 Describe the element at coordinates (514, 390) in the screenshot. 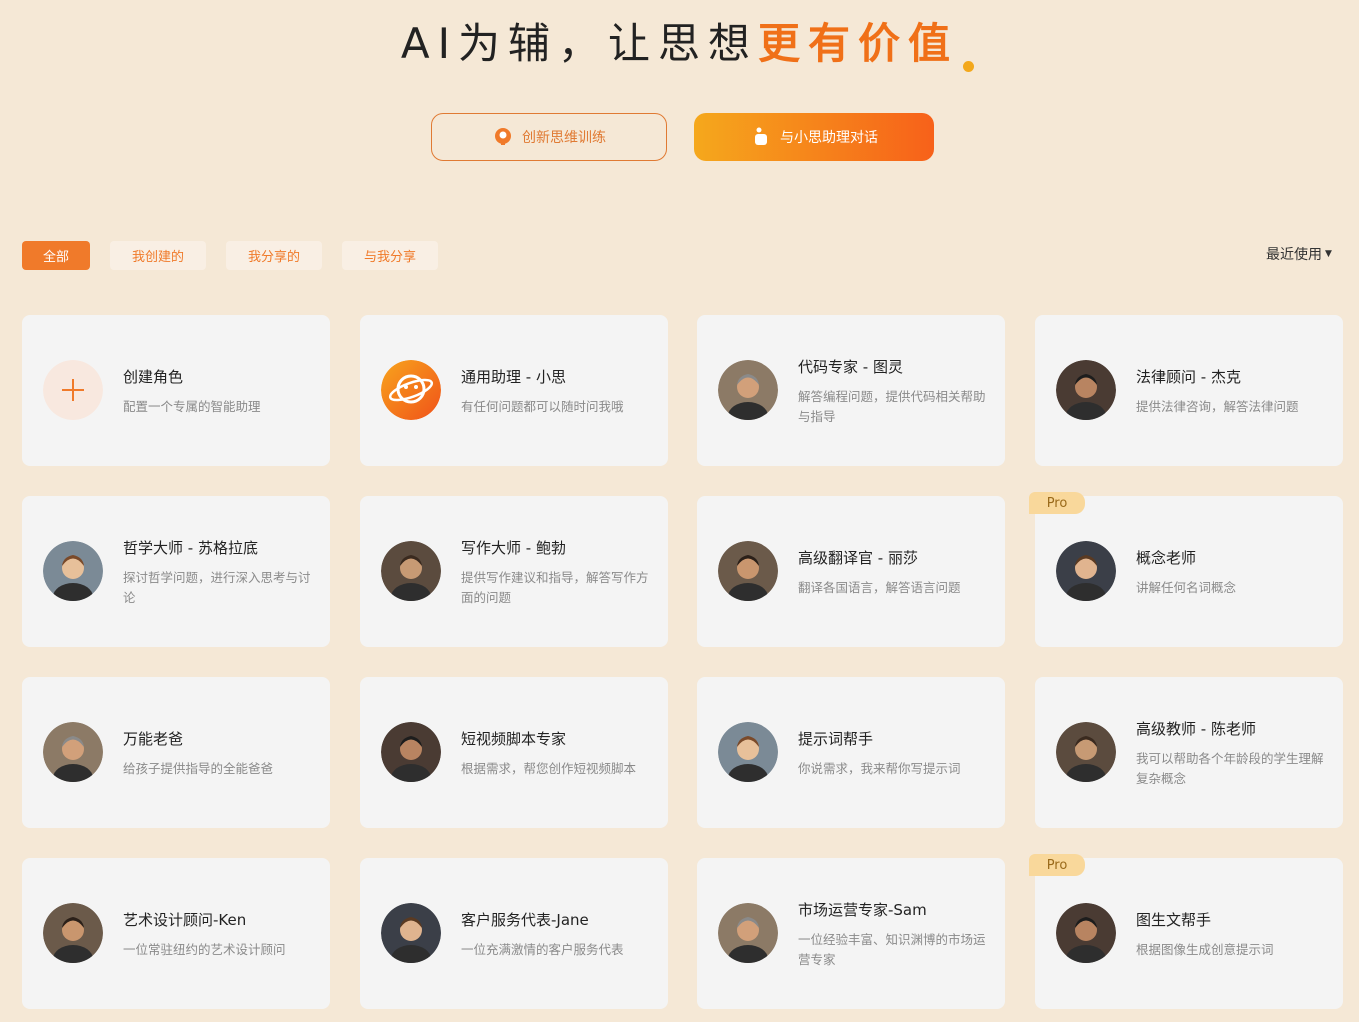

I see `role-card: 通用助理 - 小思有任何问题都可以随时问我哦` at that location.